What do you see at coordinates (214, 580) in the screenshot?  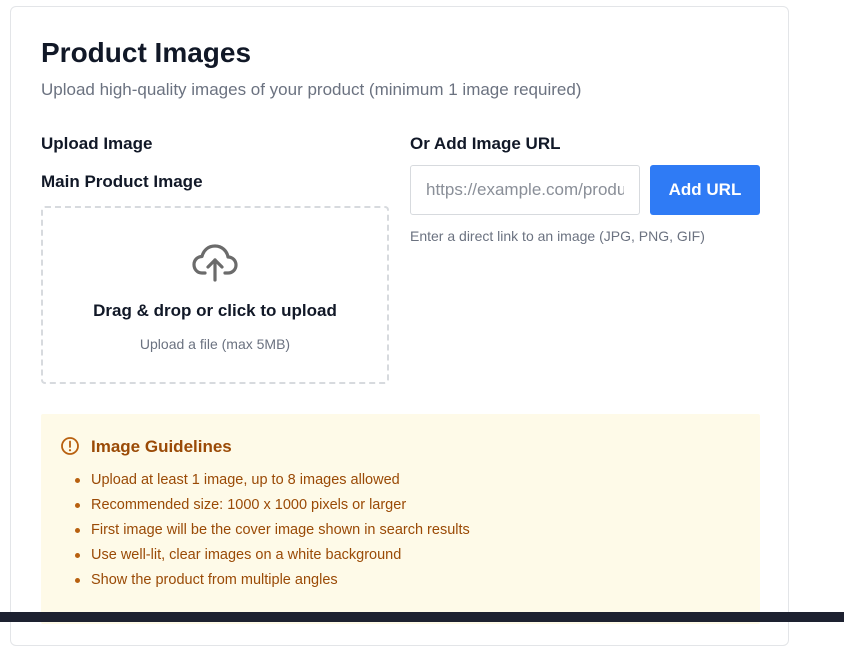 I see `guideline-text: Show the product from multiple angles` at bounding box center [214, 580].